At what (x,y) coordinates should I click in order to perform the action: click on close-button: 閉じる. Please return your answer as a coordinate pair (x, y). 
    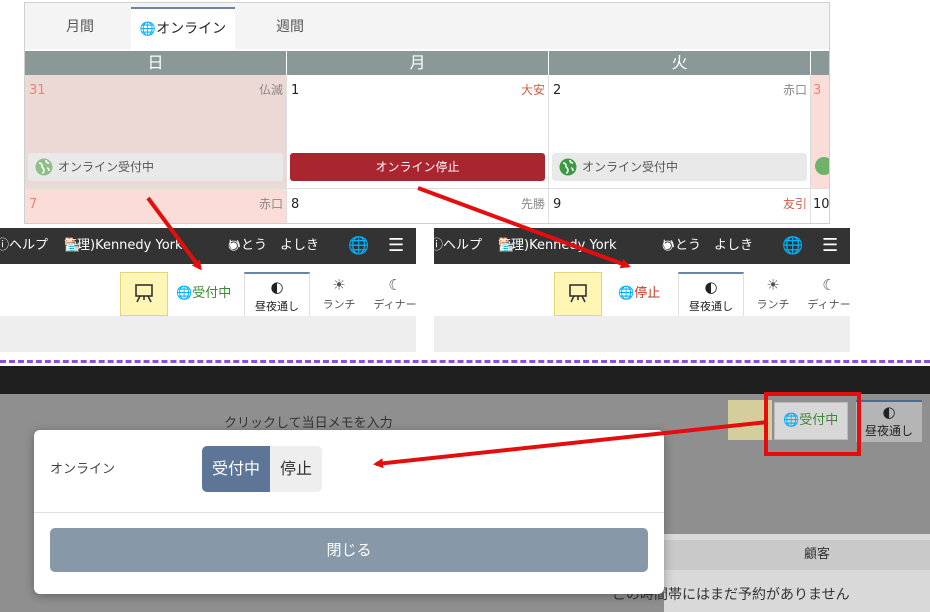
    Looking at the image, I should click on (349, 550).